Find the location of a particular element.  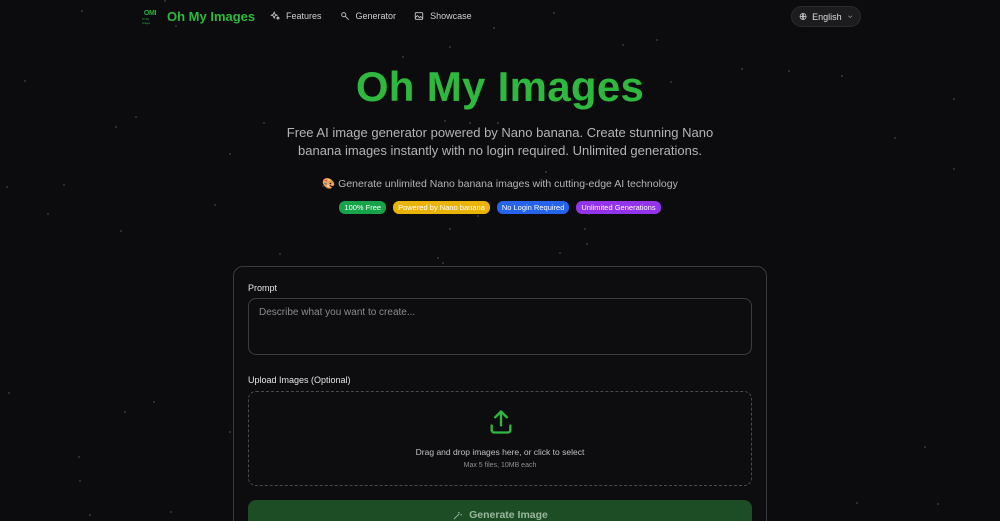

image-icon is located at coordinates (419, 16).